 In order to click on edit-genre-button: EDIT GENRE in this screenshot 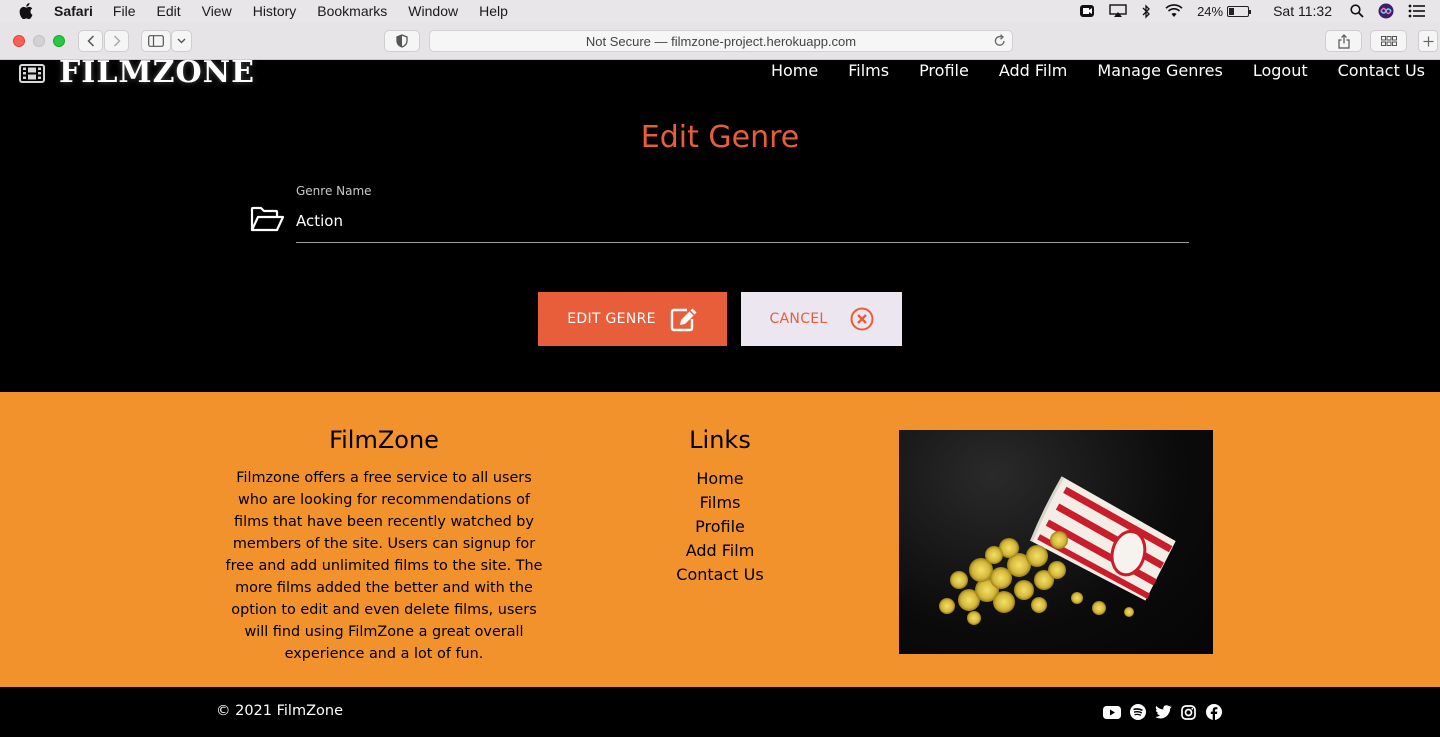, I will do `click(632, 319)`.